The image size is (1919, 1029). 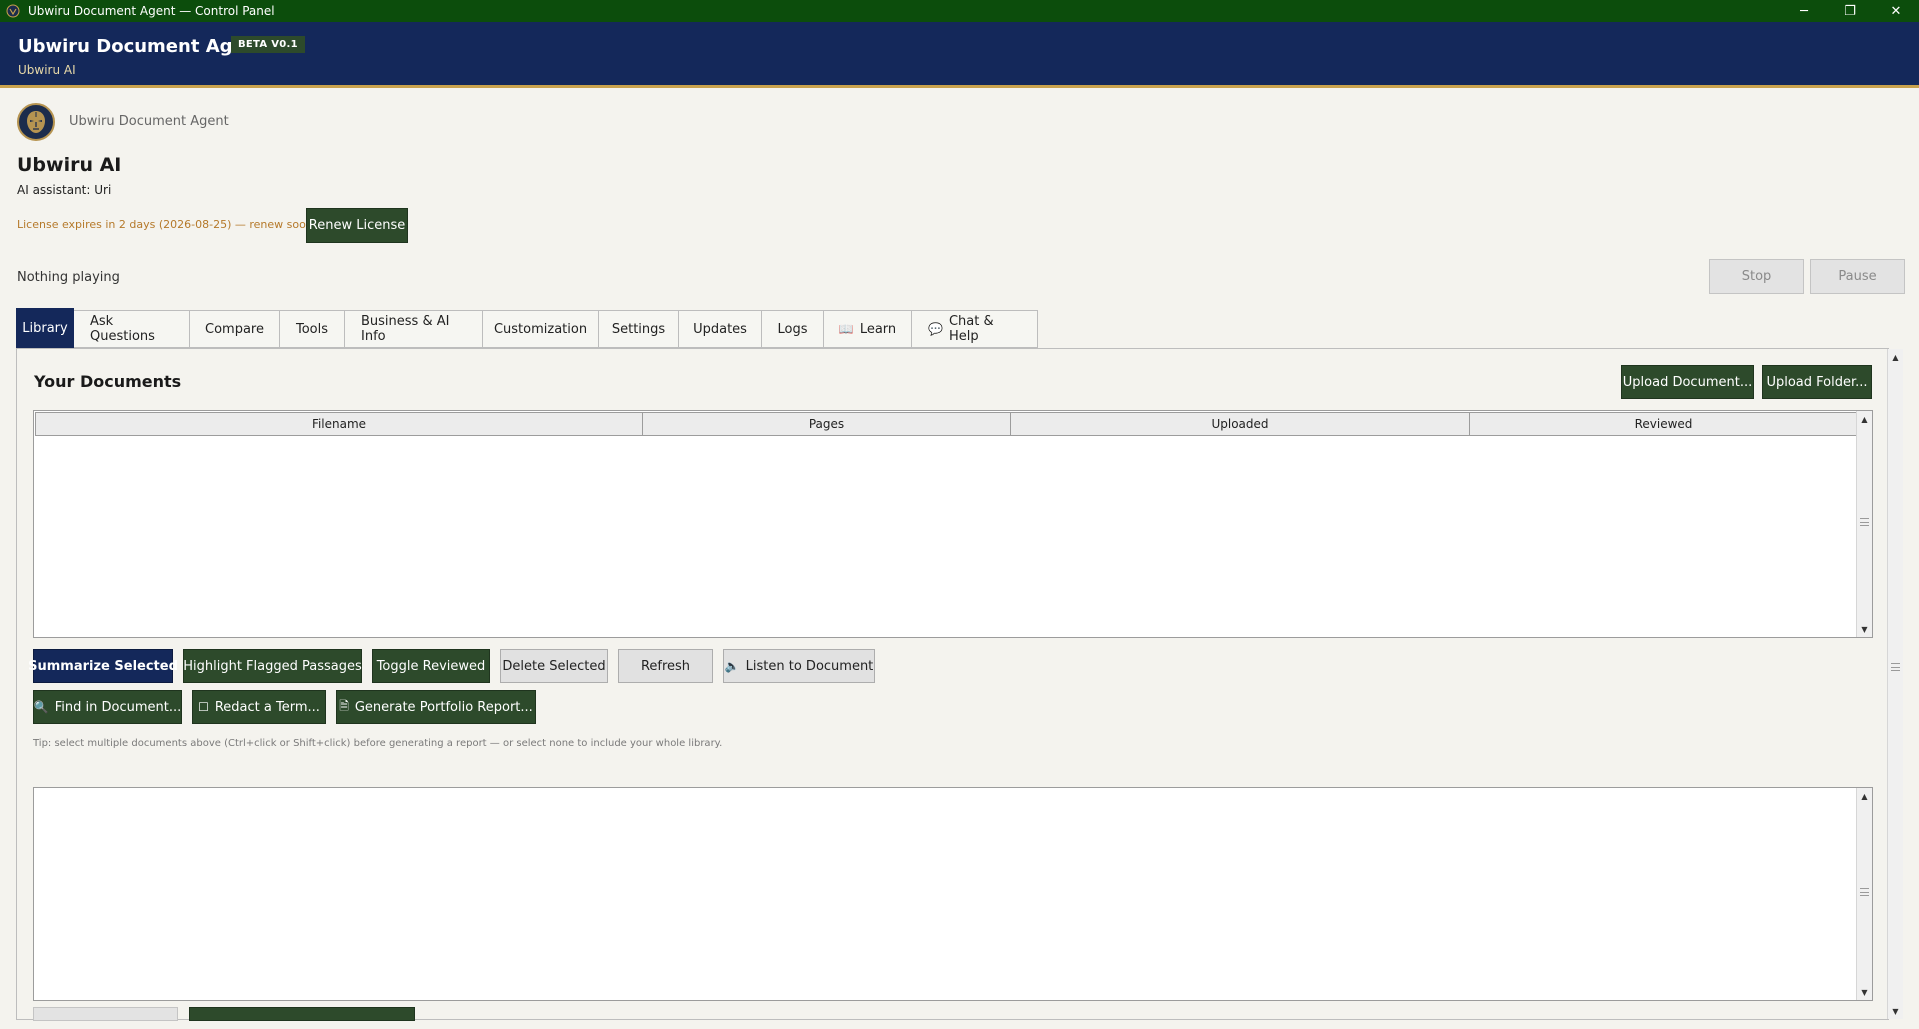 What do you see at coordinates (1240, 424) in the screenshot?
I see `column-uploaded: Uploaded` at bounding box center [1240, 424].